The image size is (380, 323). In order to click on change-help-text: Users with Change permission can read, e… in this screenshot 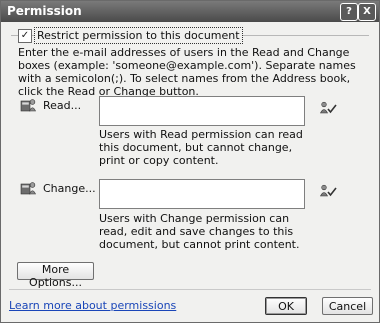, I will do `click(199, 231)`.